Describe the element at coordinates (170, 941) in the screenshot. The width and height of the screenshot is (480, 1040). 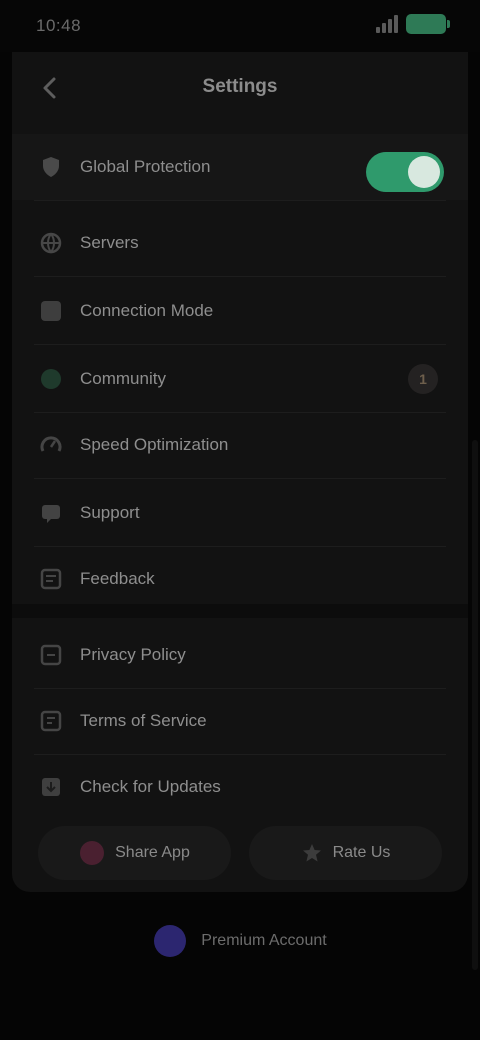
I see `premium-avatar-icon` at that location.